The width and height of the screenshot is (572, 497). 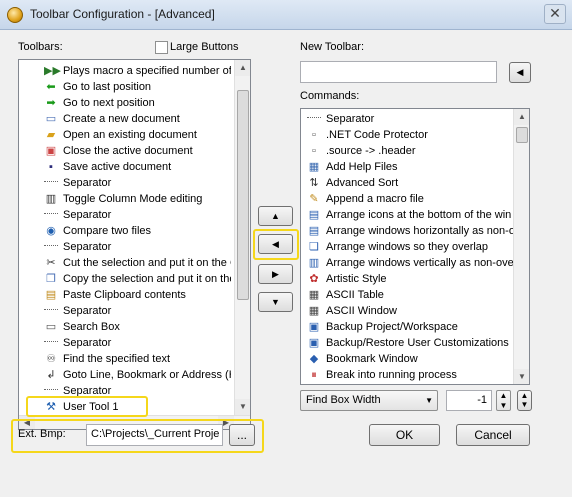 I want to click on list-item: ▫ .source -> .header, so click(x=407, y=151).